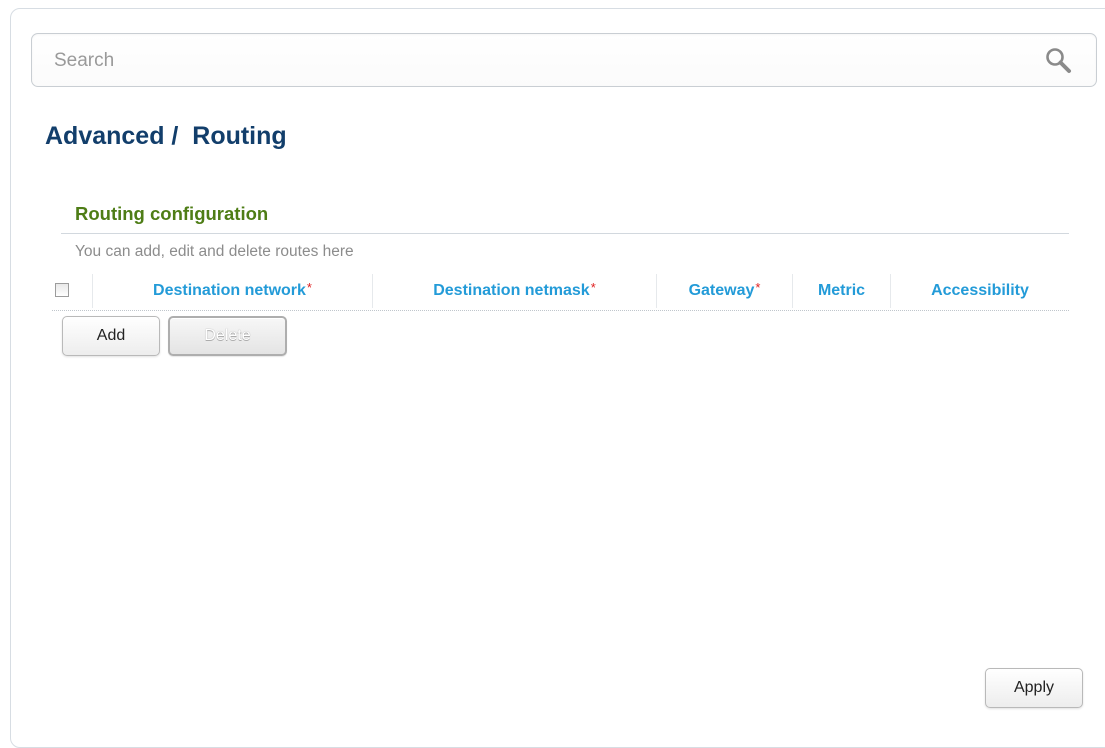 The image size is (1105, 748). Describe the element at coordinates (534, 61) in the screenshot. I see `search-input` at that location.